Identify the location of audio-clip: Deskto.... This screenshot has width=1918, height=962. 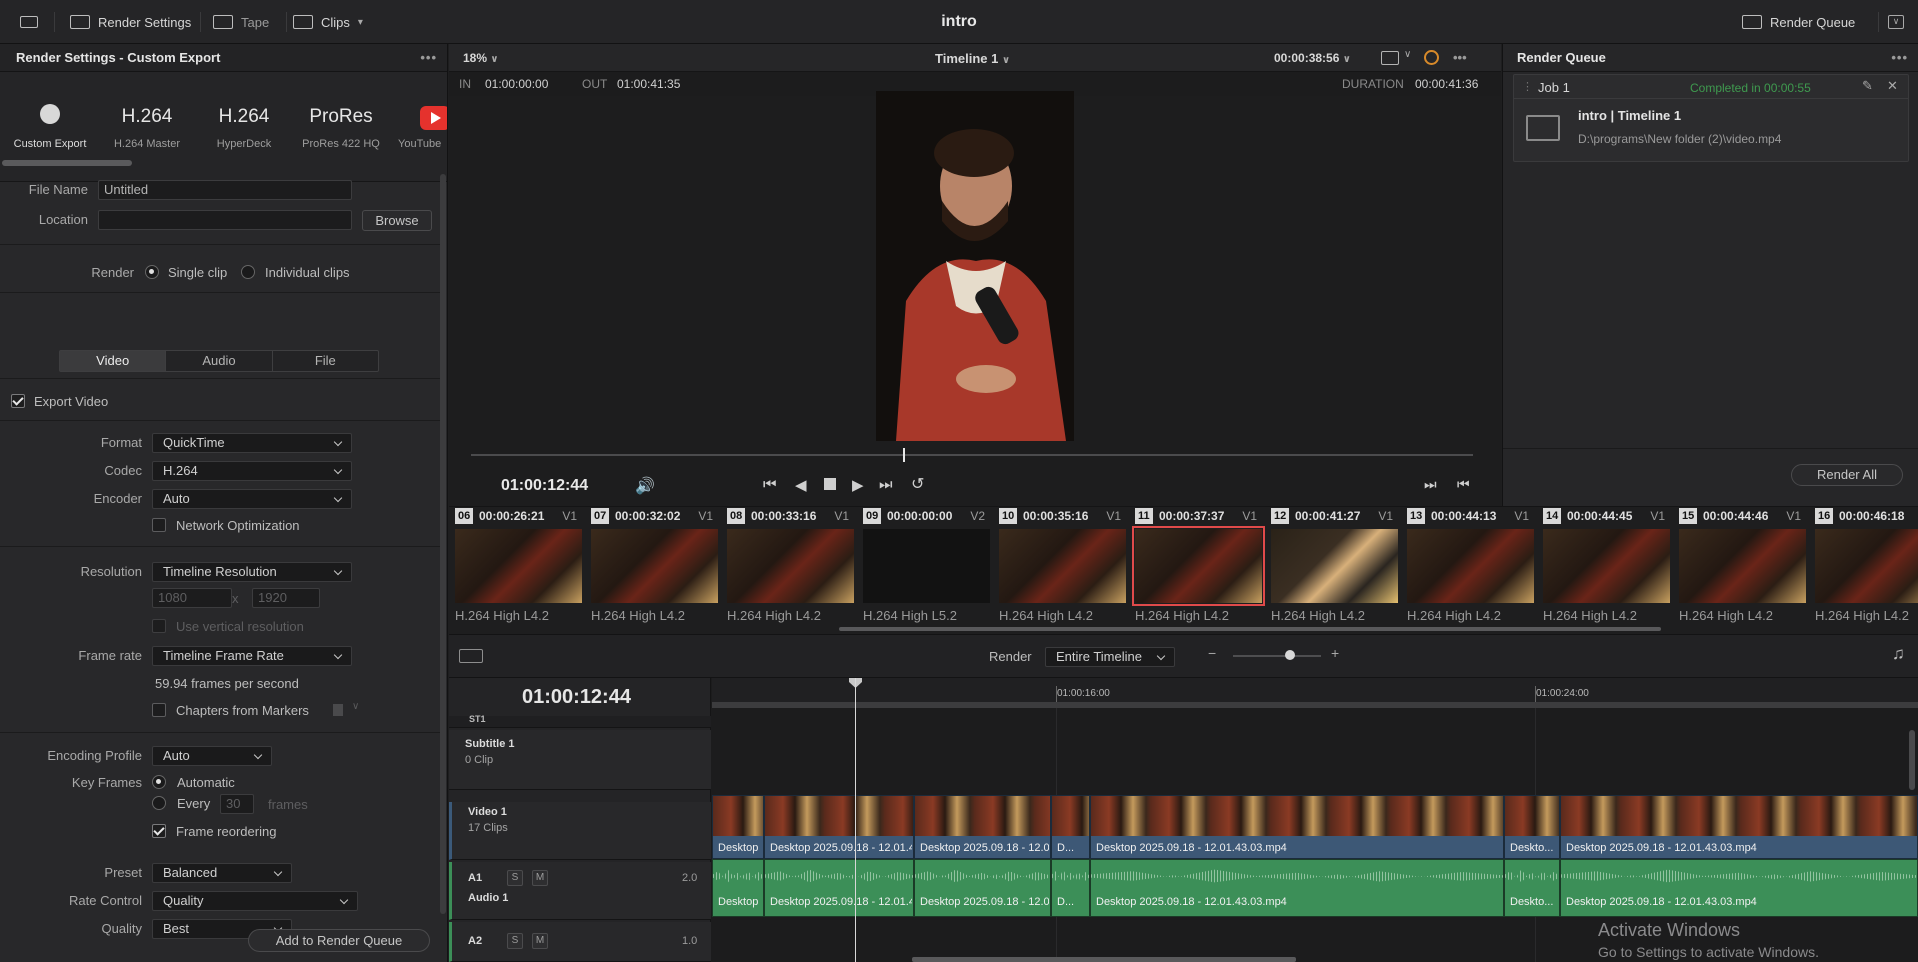
(1532, 888).